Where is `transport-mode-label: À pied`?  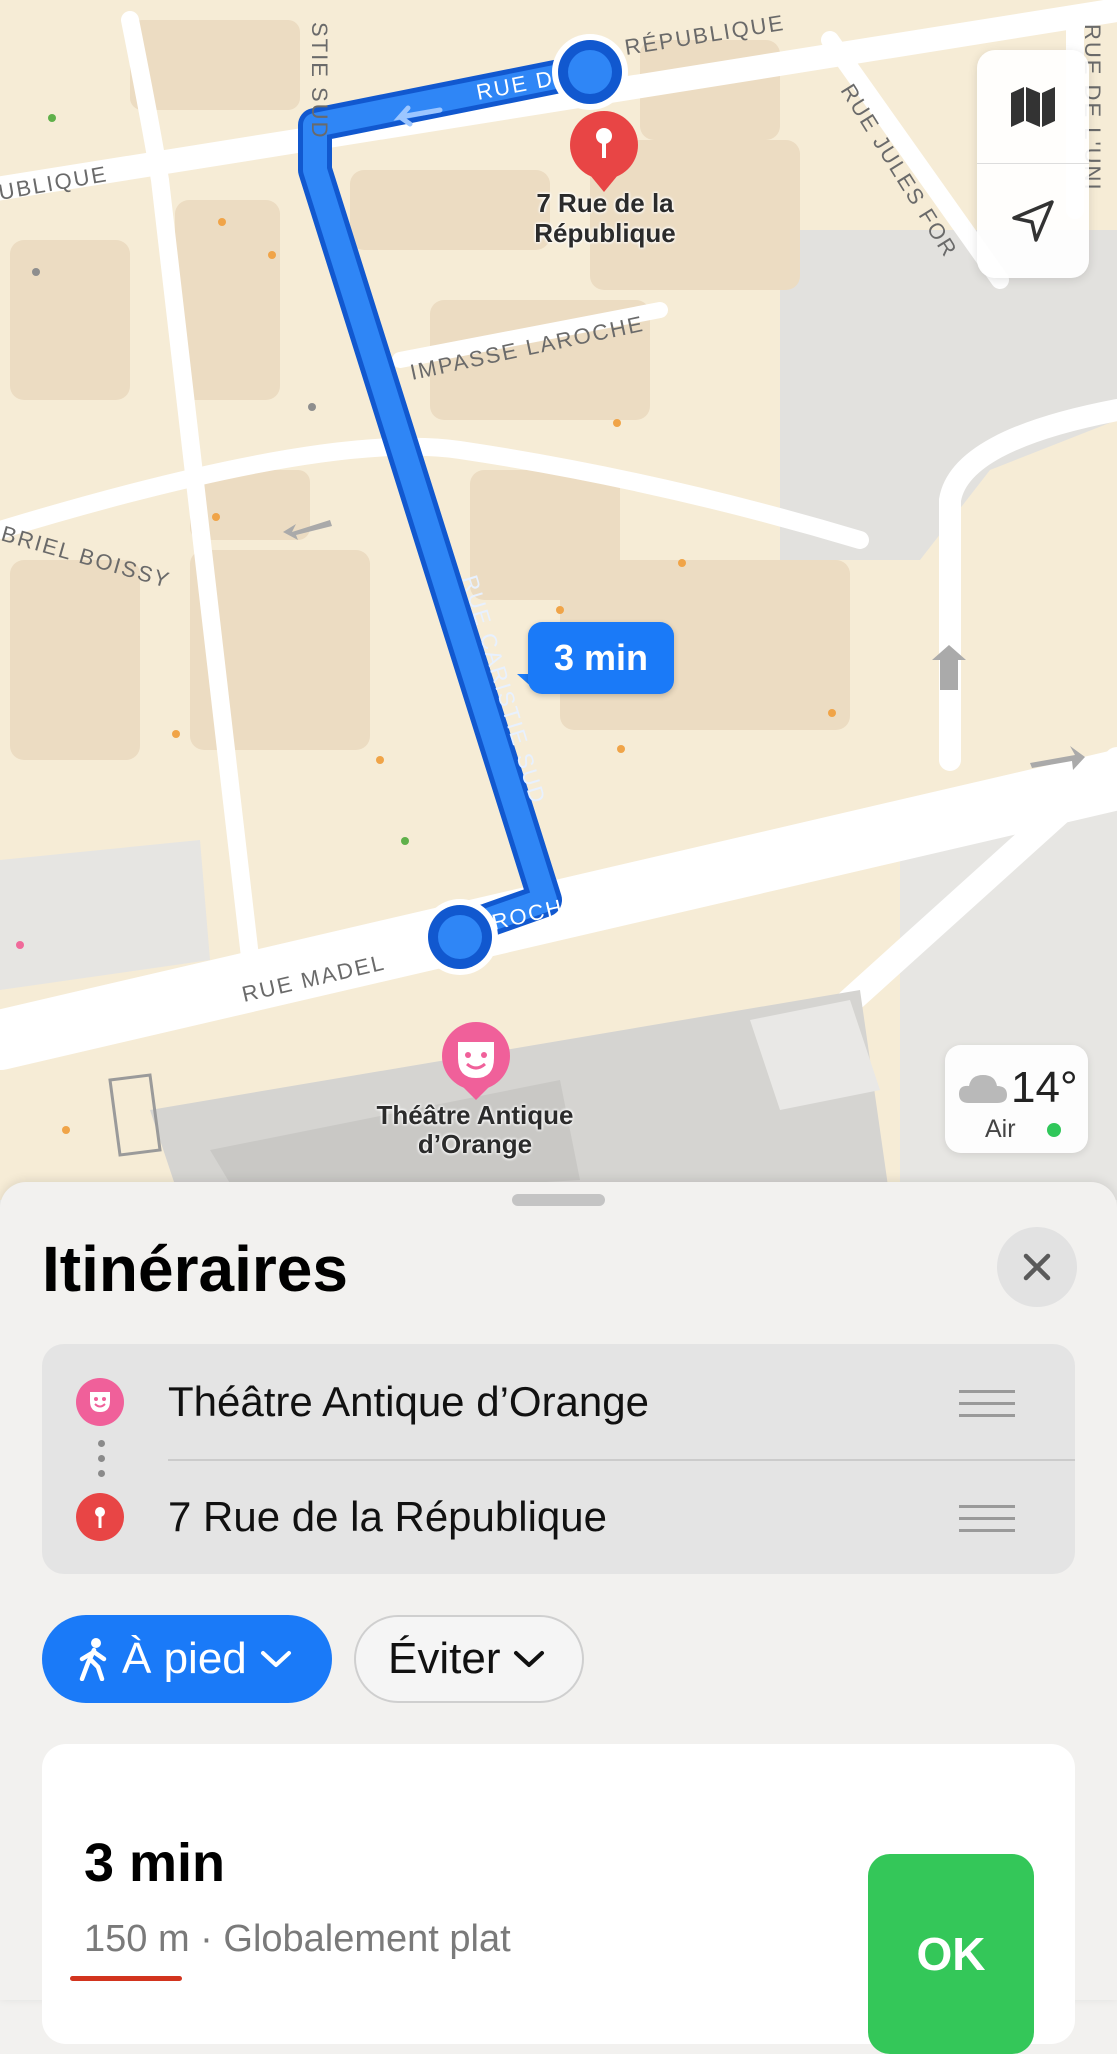 transport-mode-label: À pied is located at coordinates (184, 1658).